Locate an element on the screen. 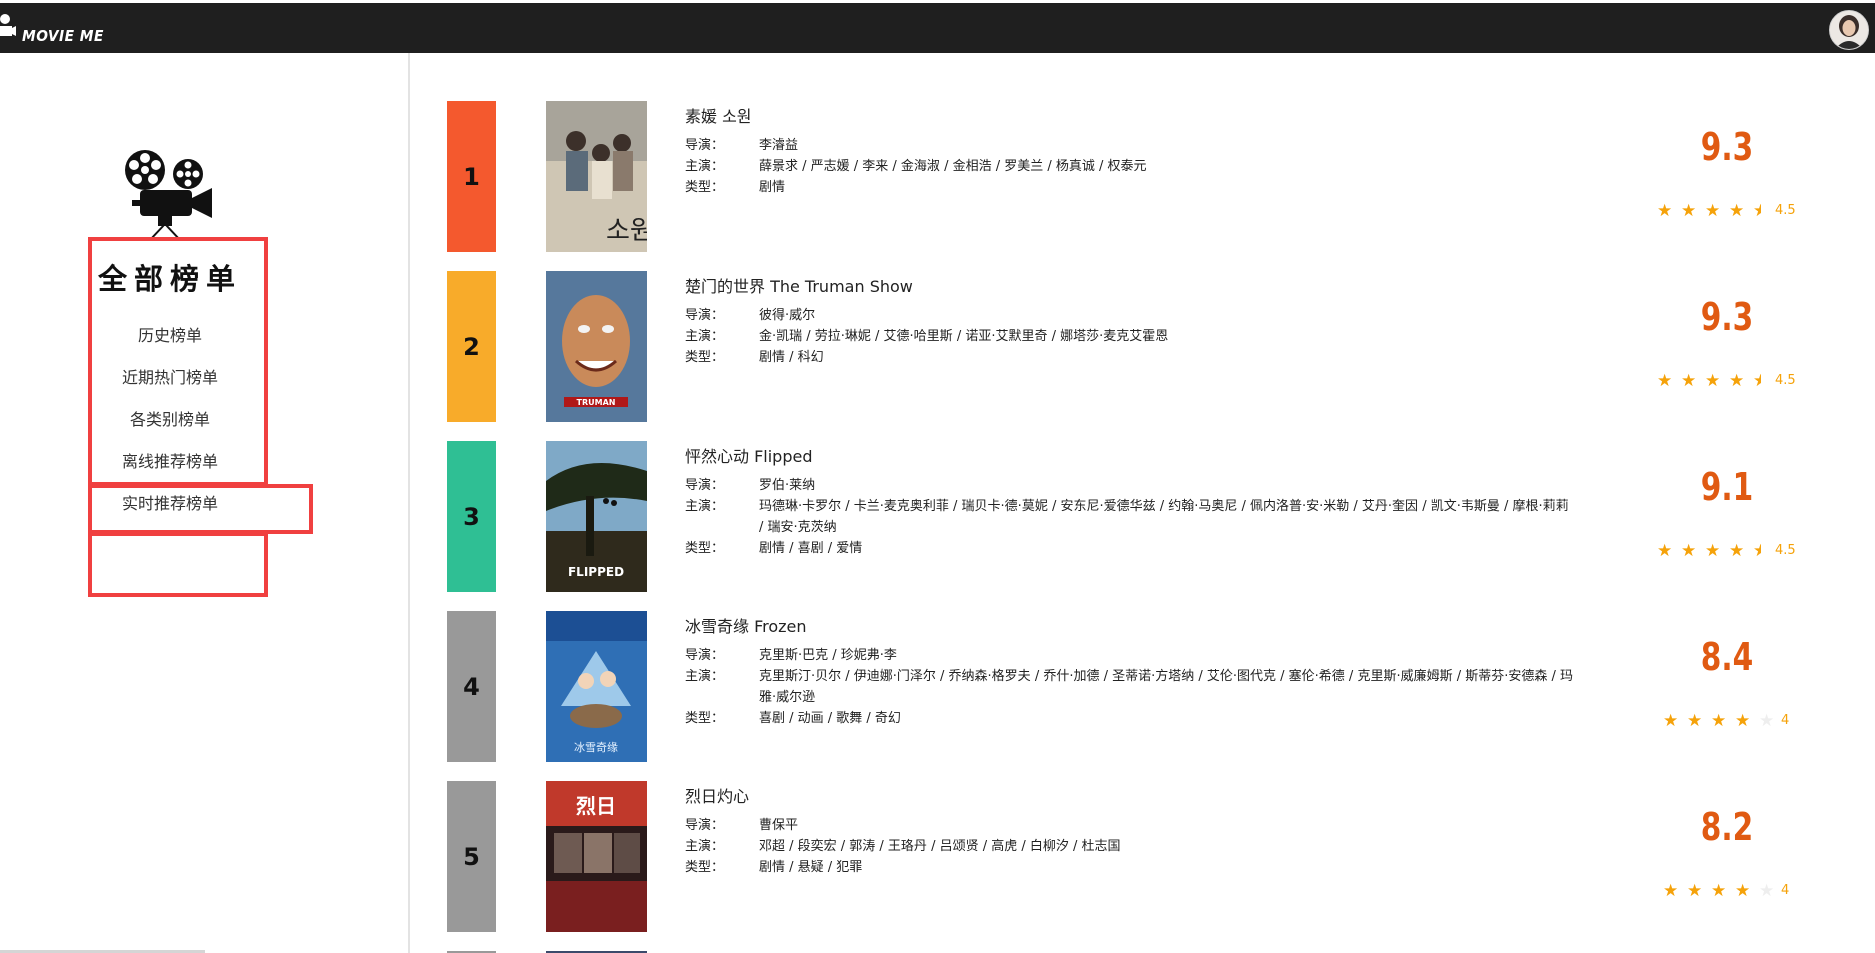 The height and width of the screenshot is (953, 1875). movie-poster: 冰雪奇缘 is located at coordinates (596, 686).